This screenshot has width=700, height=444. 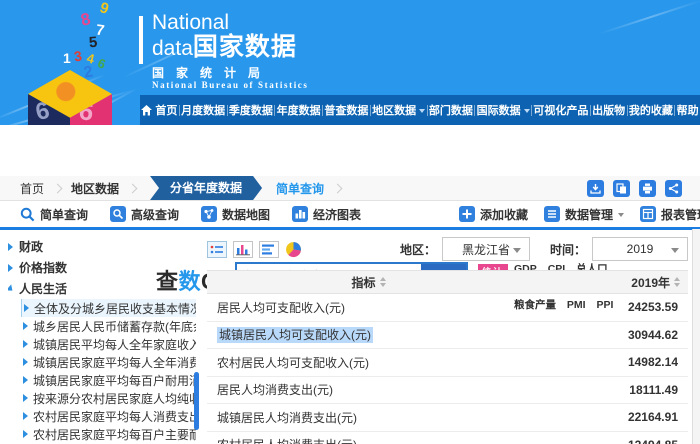 I want to click on nav-item-annual: 年度数据, so click(x=299, y=110).